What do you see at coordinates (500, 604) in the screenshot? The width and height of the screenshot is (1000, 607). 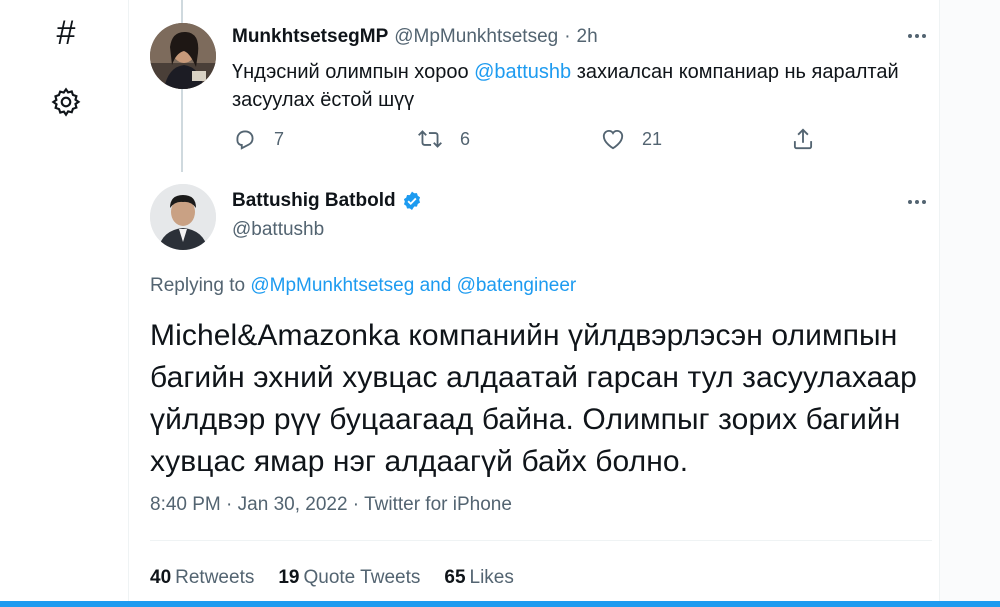 I see `bottom-accent-bar` at bounding box center [500, 604].